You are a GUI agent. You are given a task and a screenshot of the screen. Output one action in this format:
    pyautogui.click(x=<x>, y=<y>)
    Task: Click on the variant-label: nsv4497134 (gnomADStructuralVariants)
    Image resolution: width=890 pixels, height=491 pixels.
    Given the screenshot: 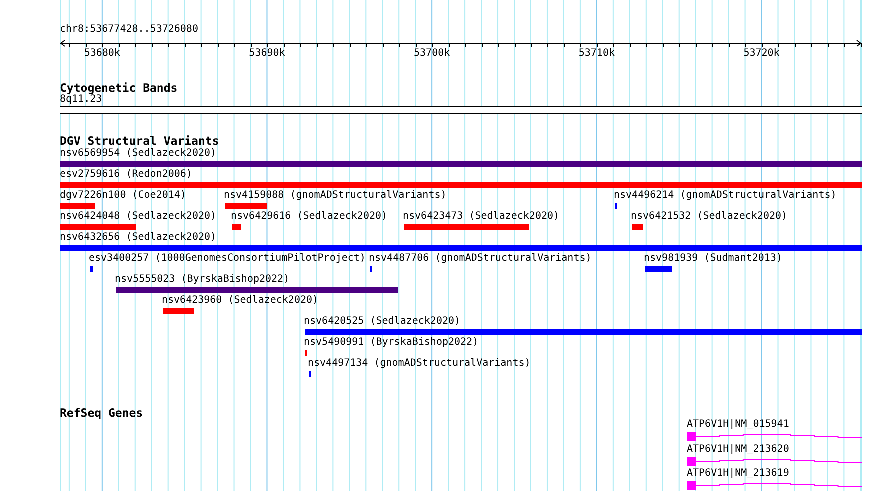 What is the action you would take?
    pyautogui.click(x=419, y=363)
    